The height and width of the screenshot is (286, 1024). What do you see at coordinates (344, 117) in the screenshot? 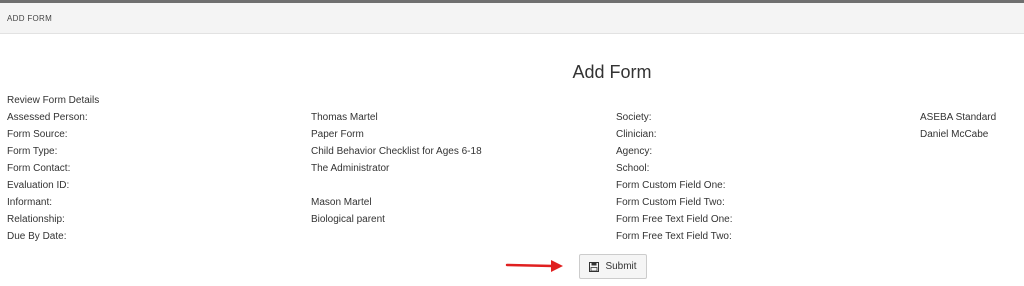
I see `assessed-person-value: Thomas Martel` at bounding box center [344, 117].